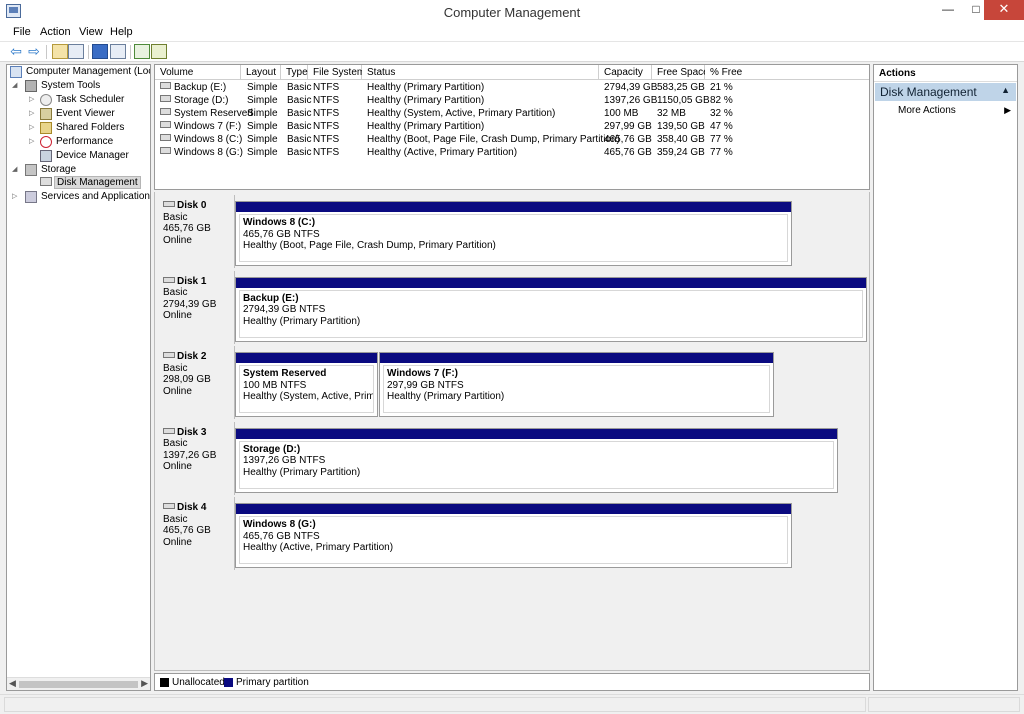 The height and width of the screenshot is (714, 1024). I want to click on actions-section-disk-management: Disk Management ▲, so click(945, 92).